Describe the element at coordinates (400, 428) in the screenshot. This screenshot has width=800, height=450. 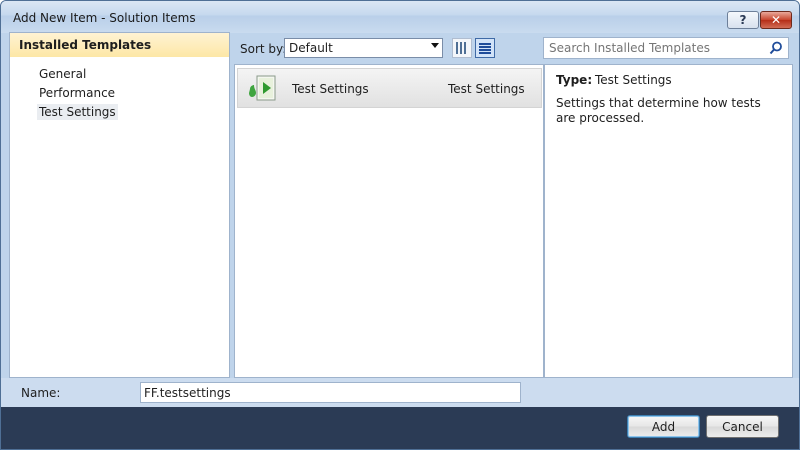
I see `dialog-footer: Add Cancel` at that location.